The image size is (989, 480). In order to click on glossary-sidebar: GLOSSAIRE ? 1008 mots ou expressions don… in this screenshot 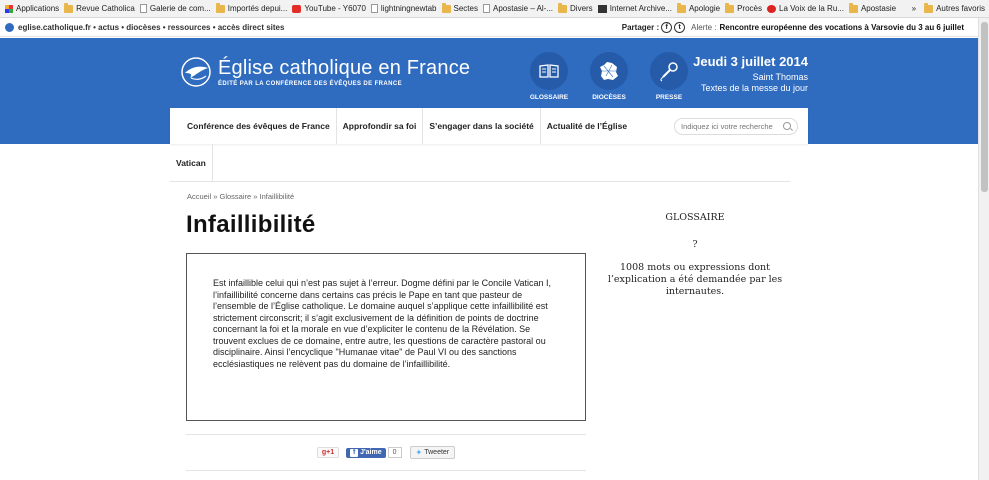, I will do `click(695, 255)`.